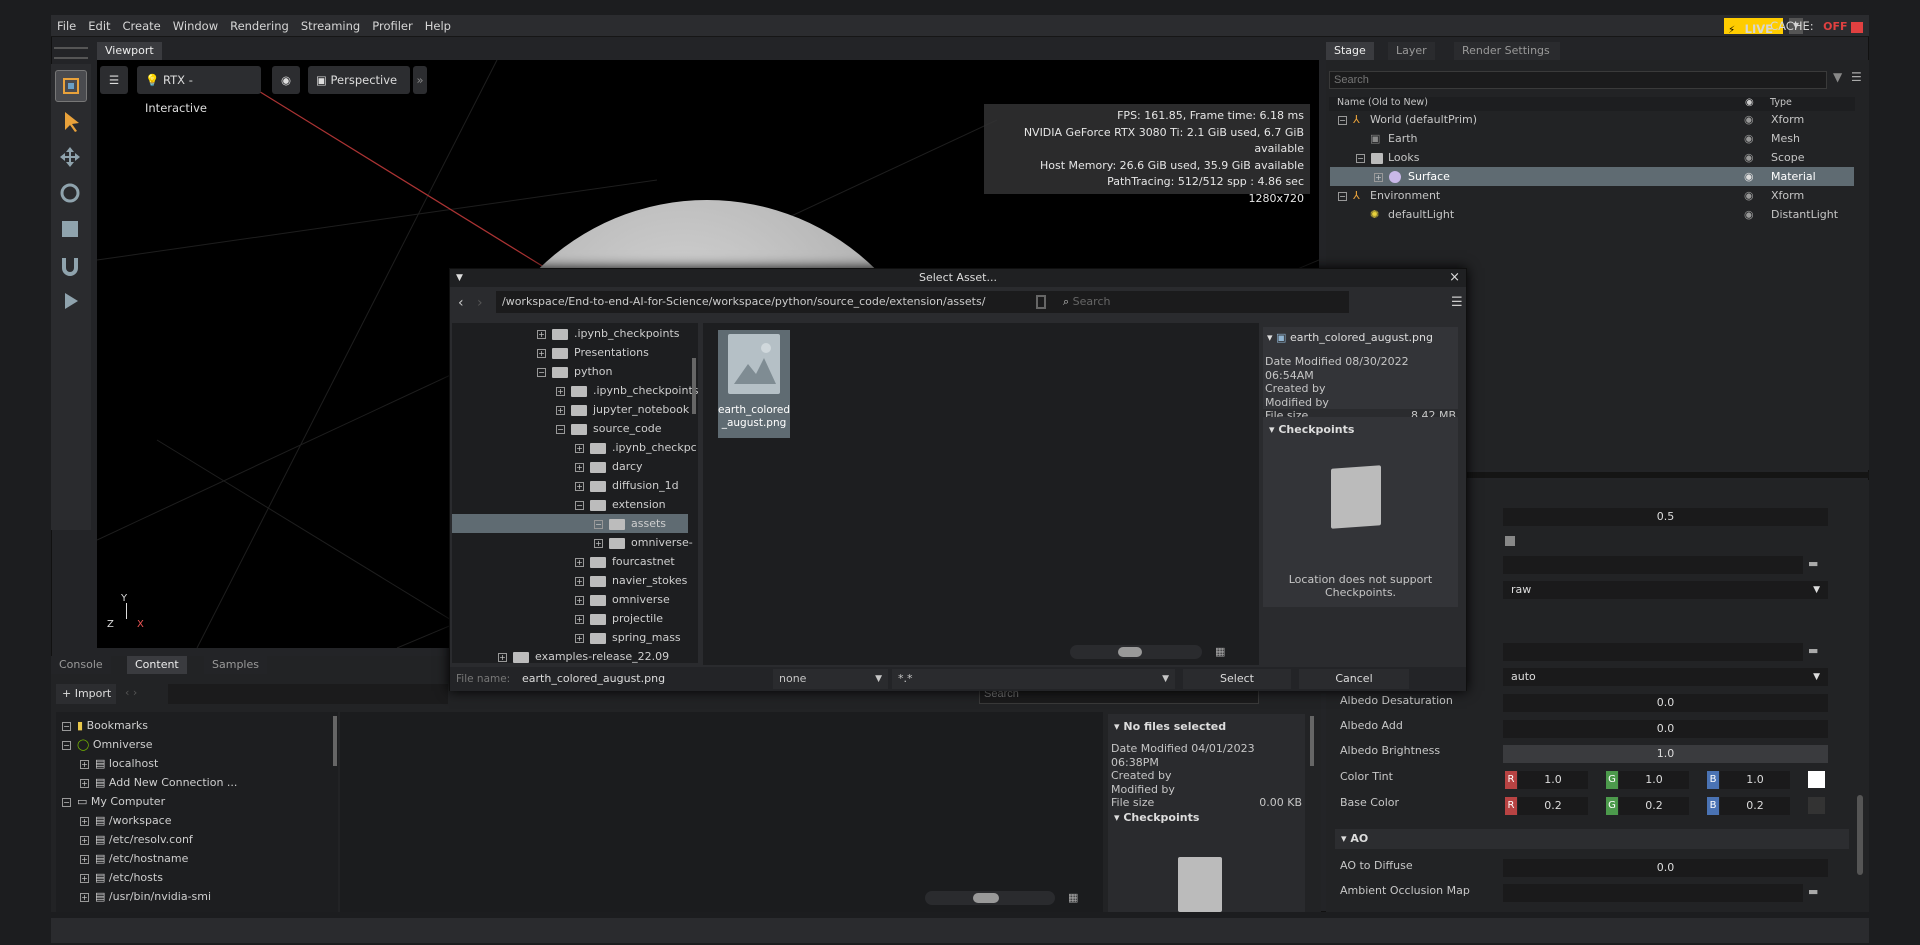 Image resolution: width=1920 pixels, height=945 pixels. I want to click on dialog-zoom-slider, so click(1136, 652).